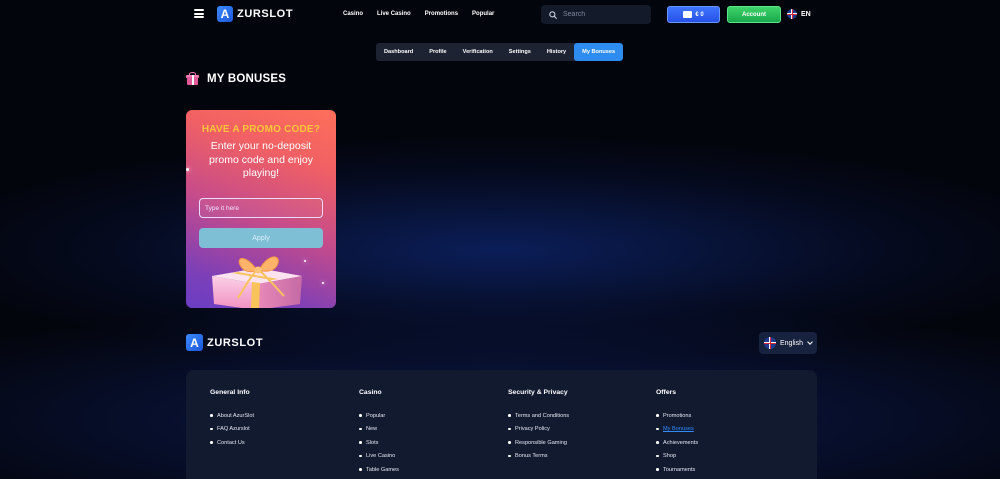 This screenshot has width=1000, height=479. What do you see at coordinates (677, 416) in the screenshot?
I see `footer-link-promotions: Promotions` at bounding box center [677, 416].